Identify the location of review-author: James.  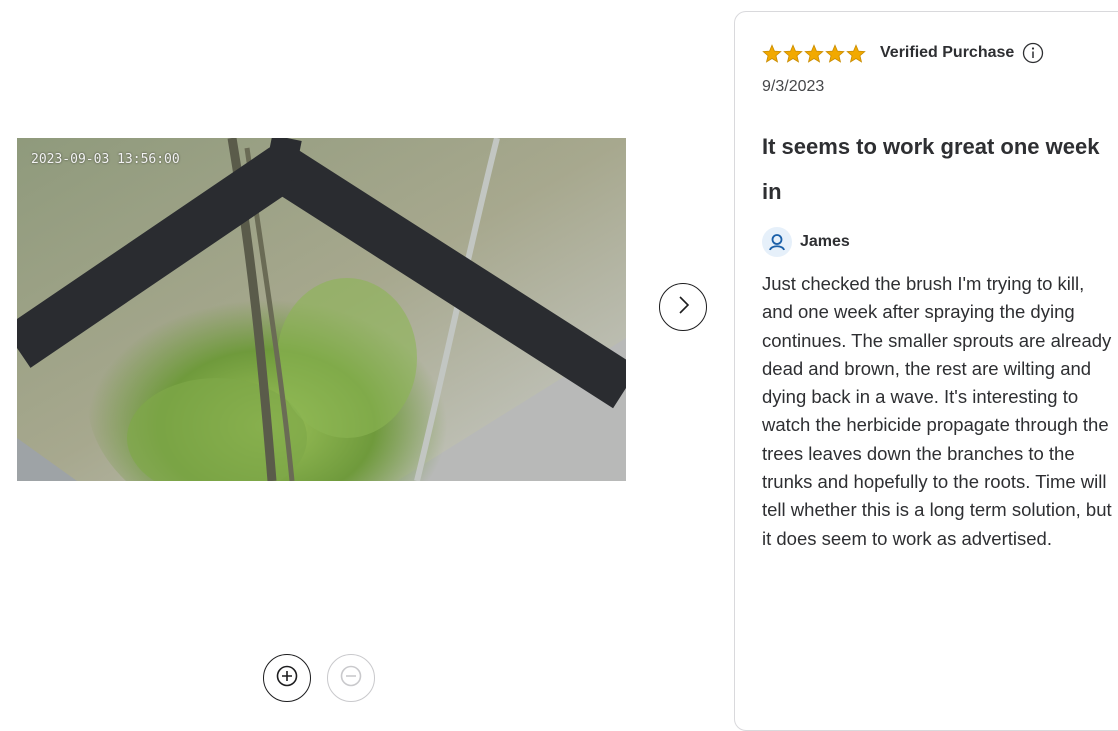
(806, 242).